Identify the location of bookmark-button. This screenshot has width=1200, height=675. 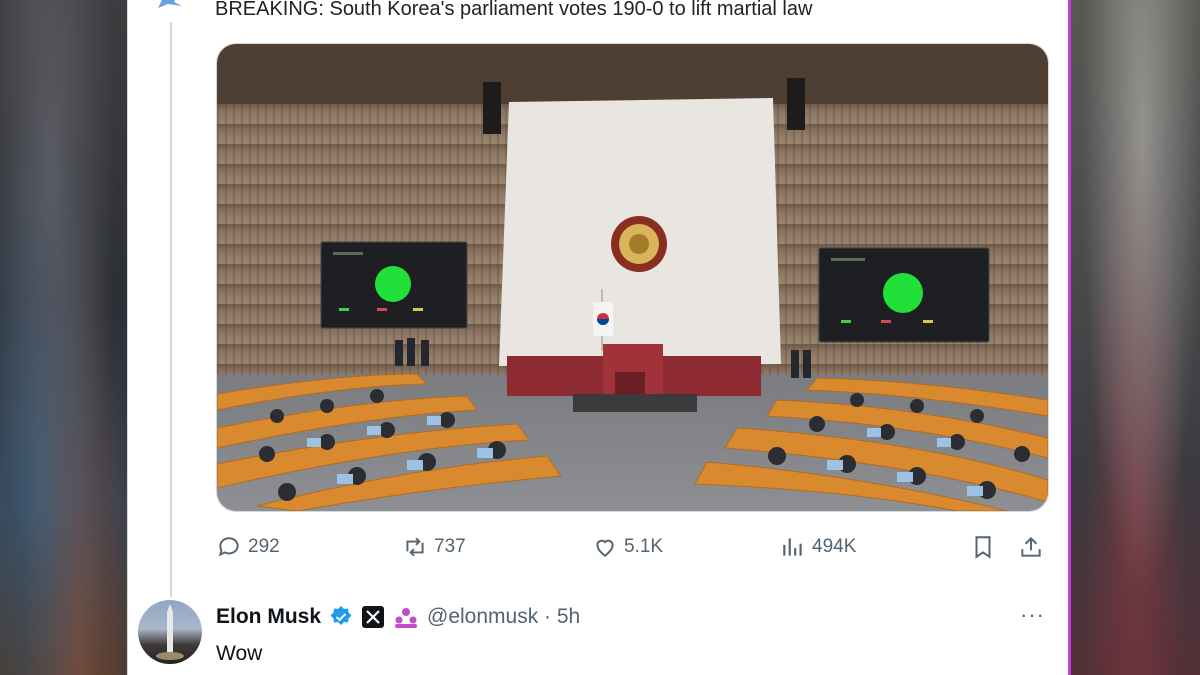
(983, 547).